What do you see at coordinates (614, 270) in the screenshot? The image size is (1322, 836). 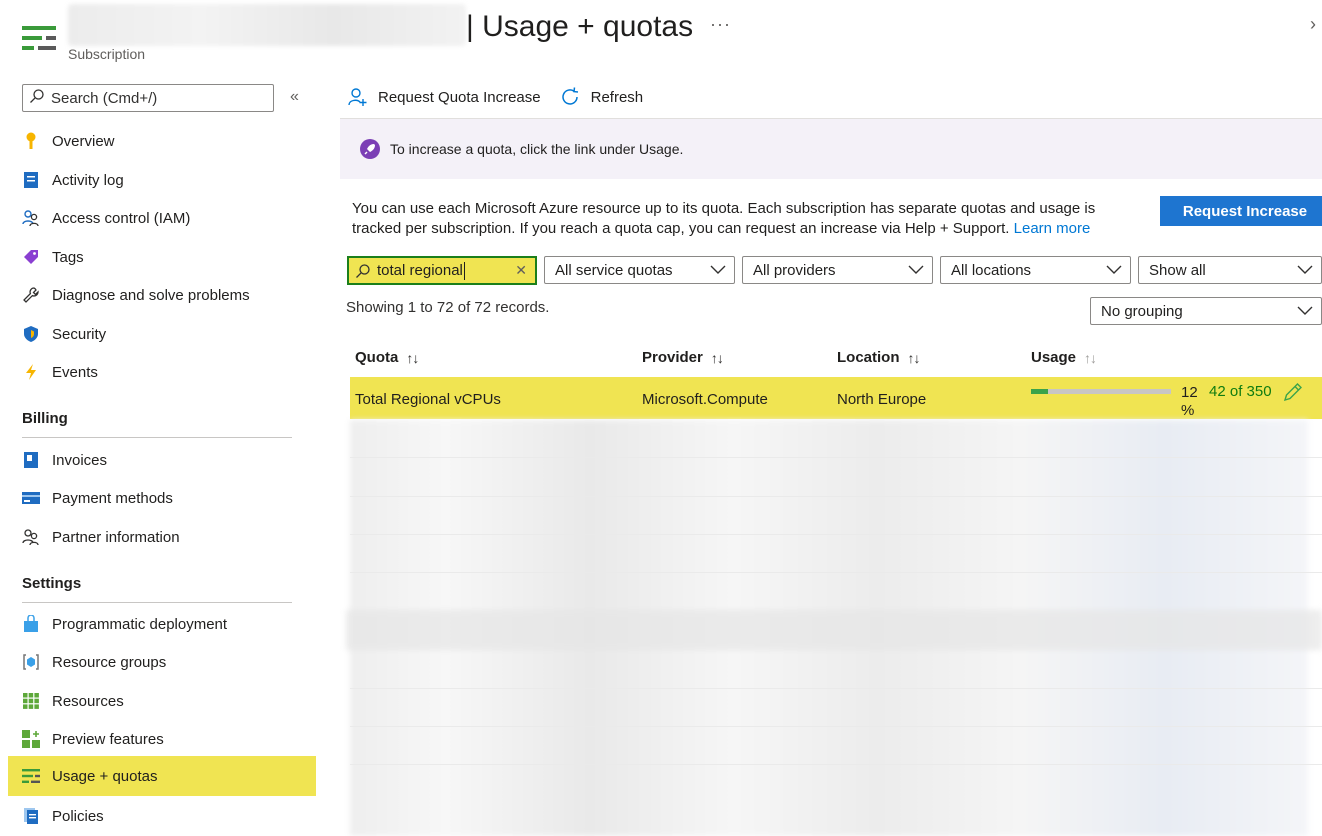 I see `dropdown-value: All service quotas` at bounding box center [614, 270].